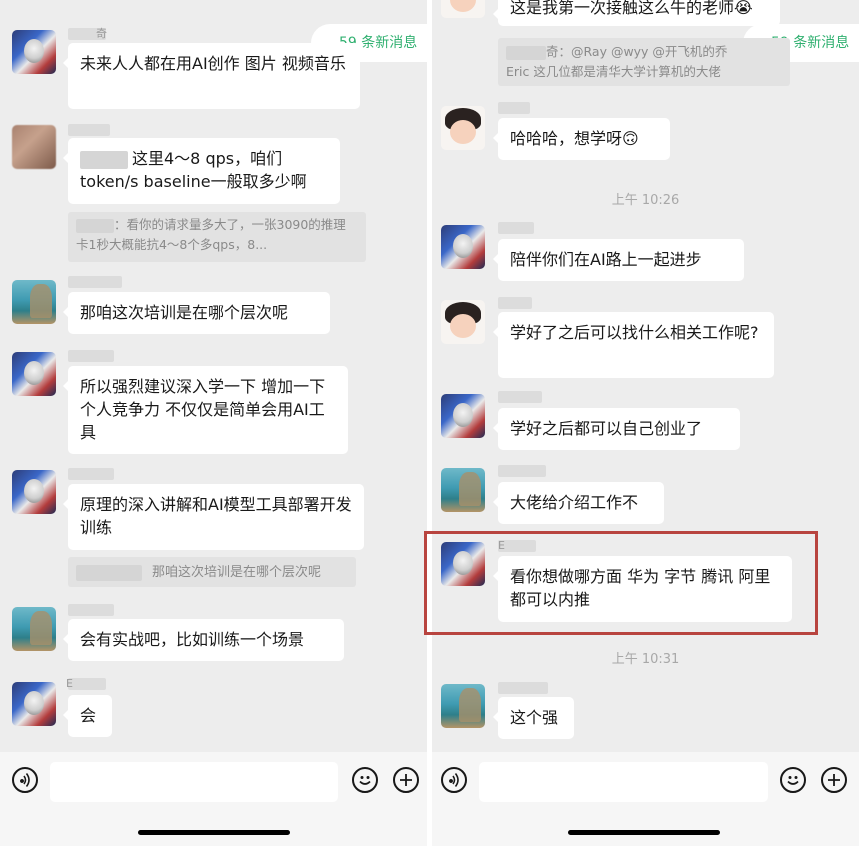 The width and height of the screenshot is (859, 846). Describe the element at coordinates (87, 34) in the screenshot. I see `sender-name: 奇` at that location.